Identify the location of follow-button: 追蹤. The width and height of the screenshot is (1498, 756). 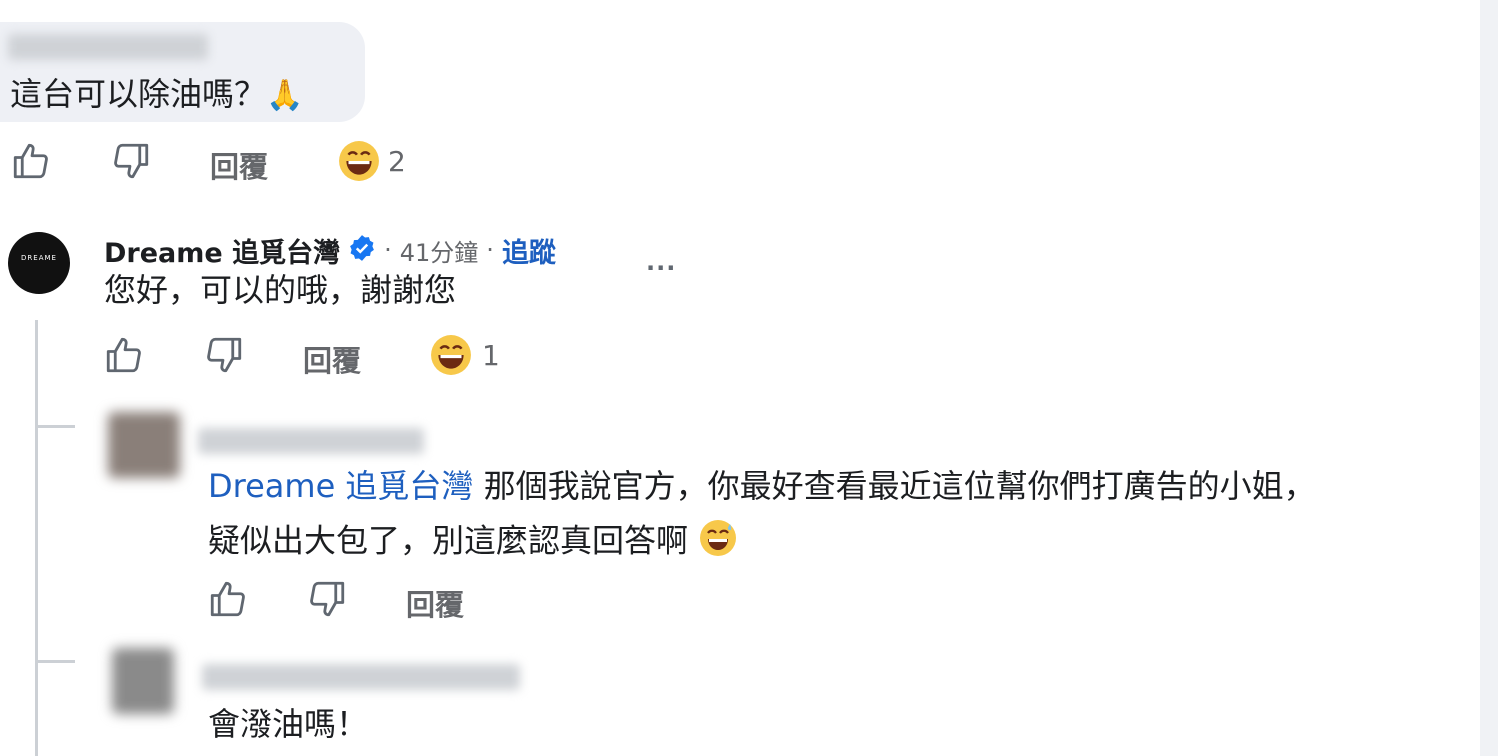
(529, 250).